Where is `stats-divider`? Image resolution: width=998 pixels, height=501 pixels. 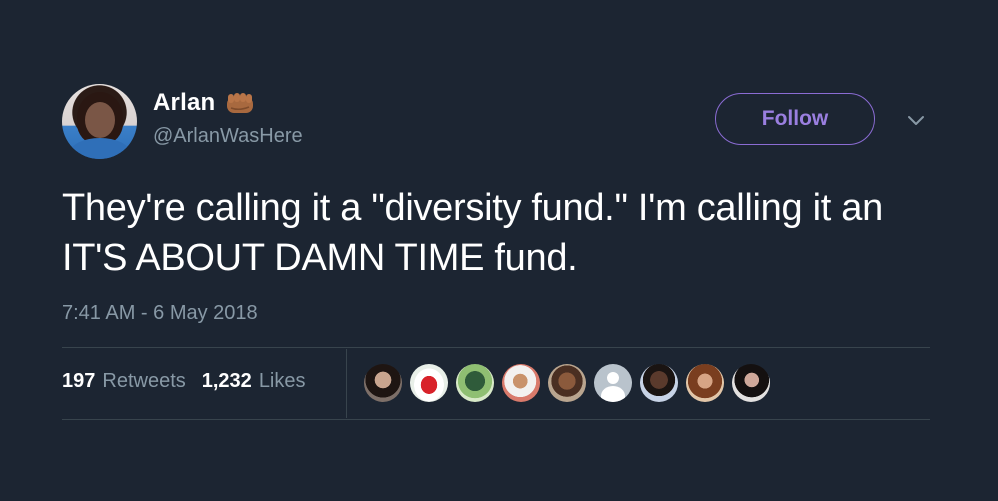 stats-divider is located at coordinates (346, 383).